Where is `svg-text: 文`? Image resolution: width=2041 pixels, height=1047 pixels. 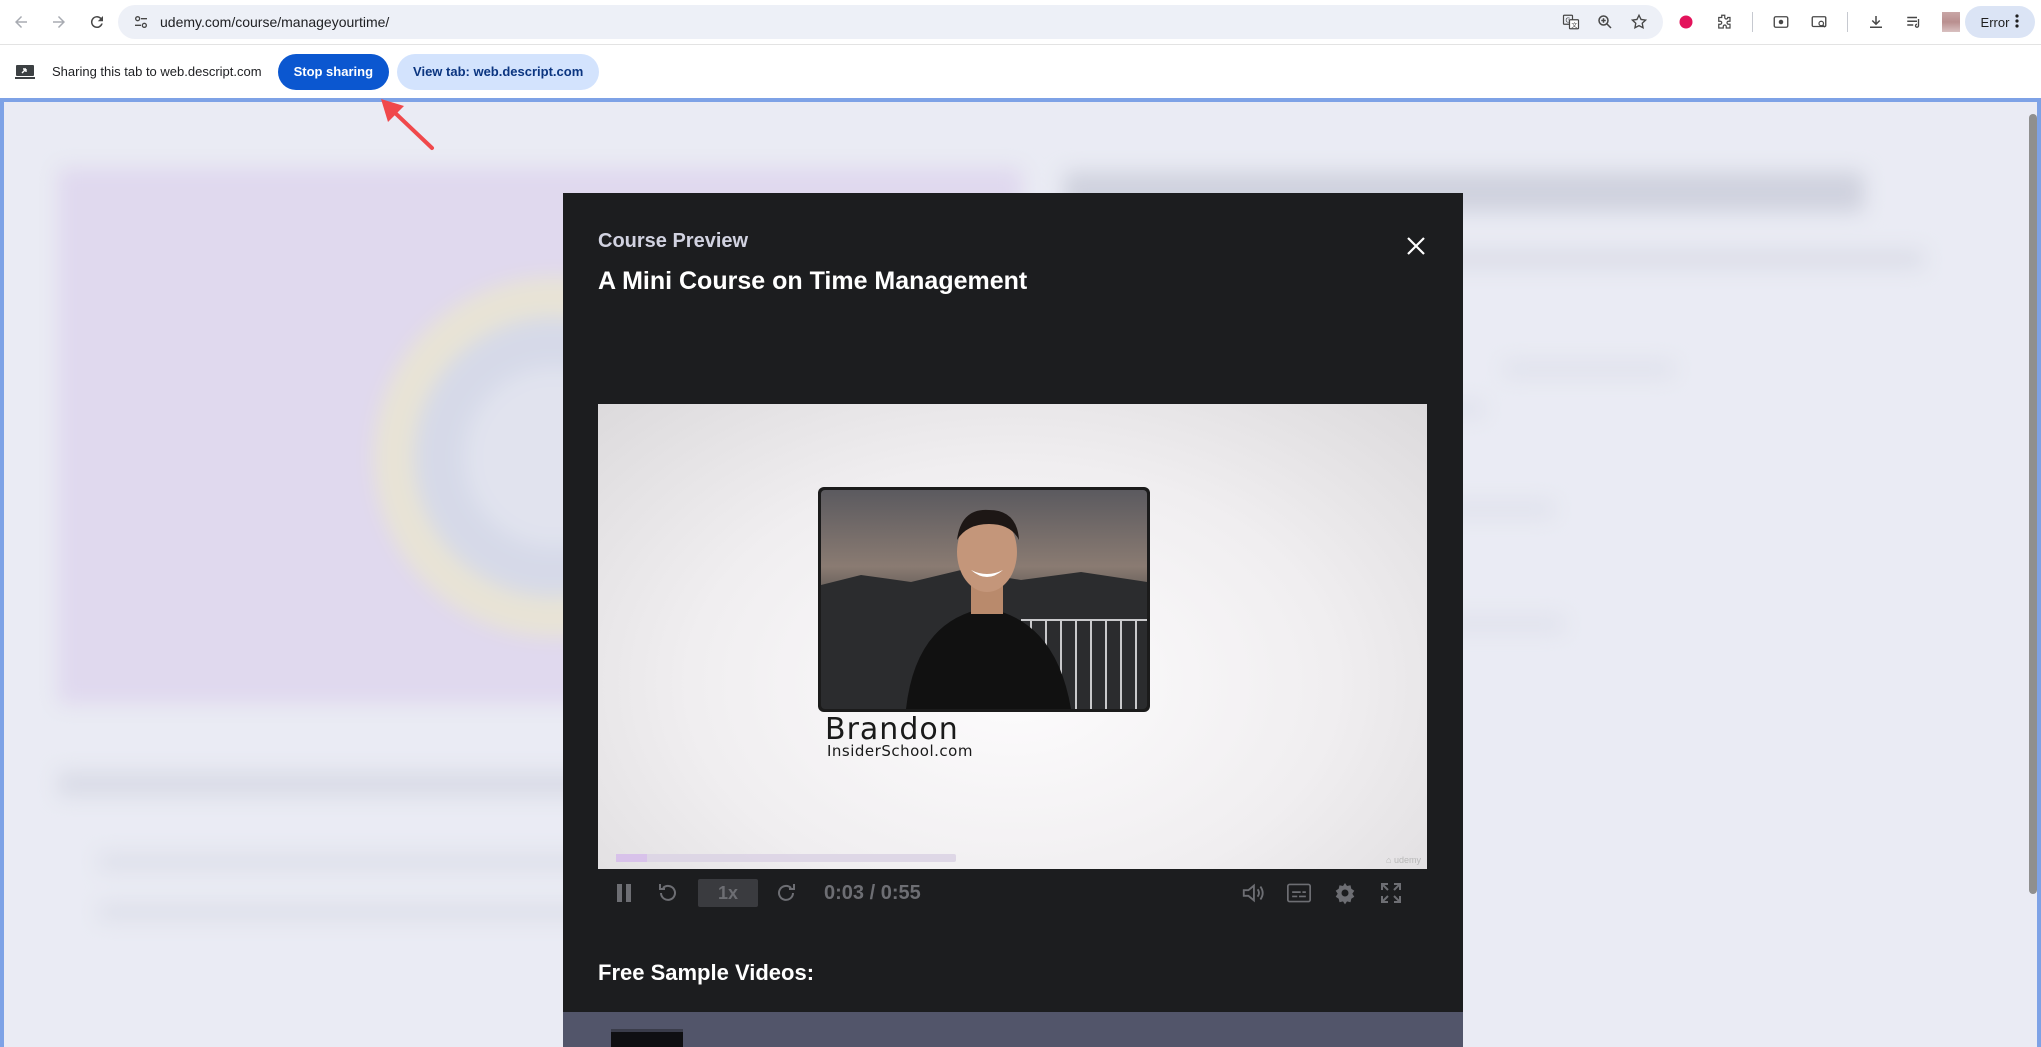
svg-text: 文 is located at coordinates (1574, 25).